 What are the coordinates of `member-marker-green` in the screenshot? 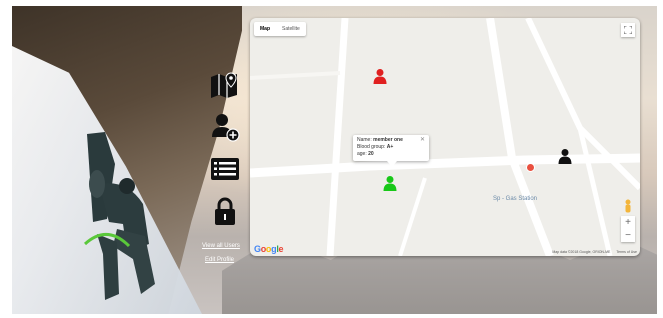 It's located at (390, 183).